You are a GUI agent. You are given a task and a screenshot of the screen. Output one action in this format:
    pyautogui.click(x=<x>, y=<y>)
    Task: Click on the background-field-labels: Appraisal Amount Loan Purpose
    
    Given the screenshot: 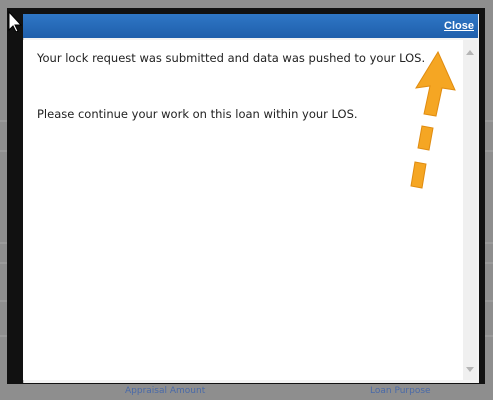 What is the action you would take?
    pyautogui.click(x=246, y=391)
    